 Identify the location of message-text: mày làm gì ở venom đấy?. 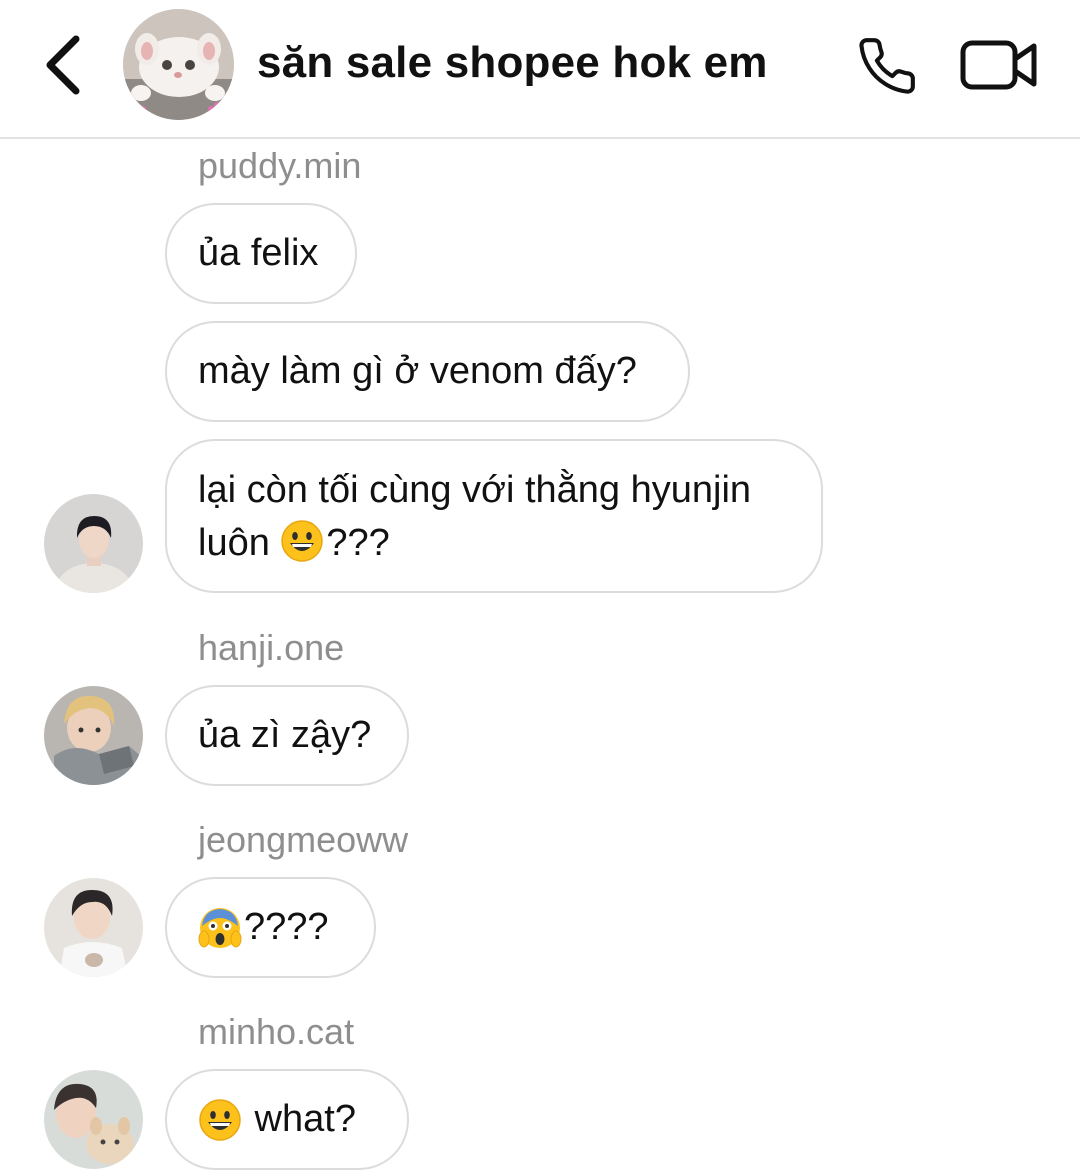
(417, 371).